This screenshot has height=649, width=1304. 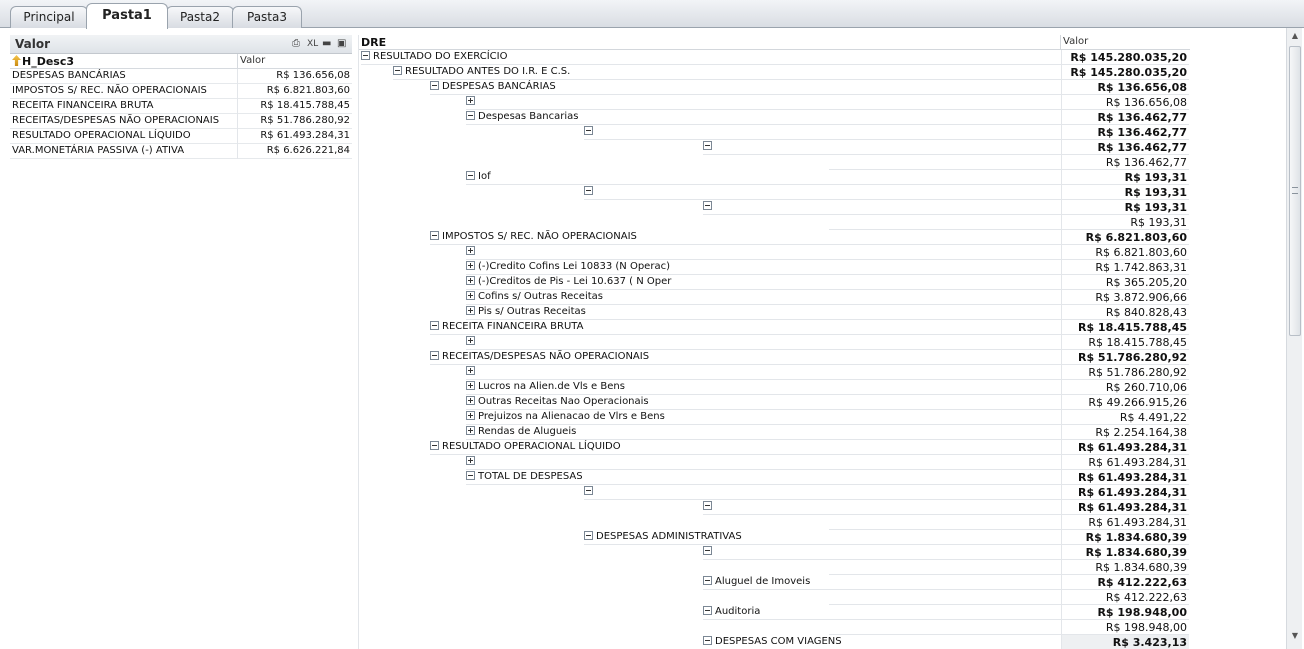 What do you see at coordinates (493, 87) in the screenshot?
I see `pivot-dimension-cell: DESPESAS BANCÁRIAS` at bounding box center [493, 87].